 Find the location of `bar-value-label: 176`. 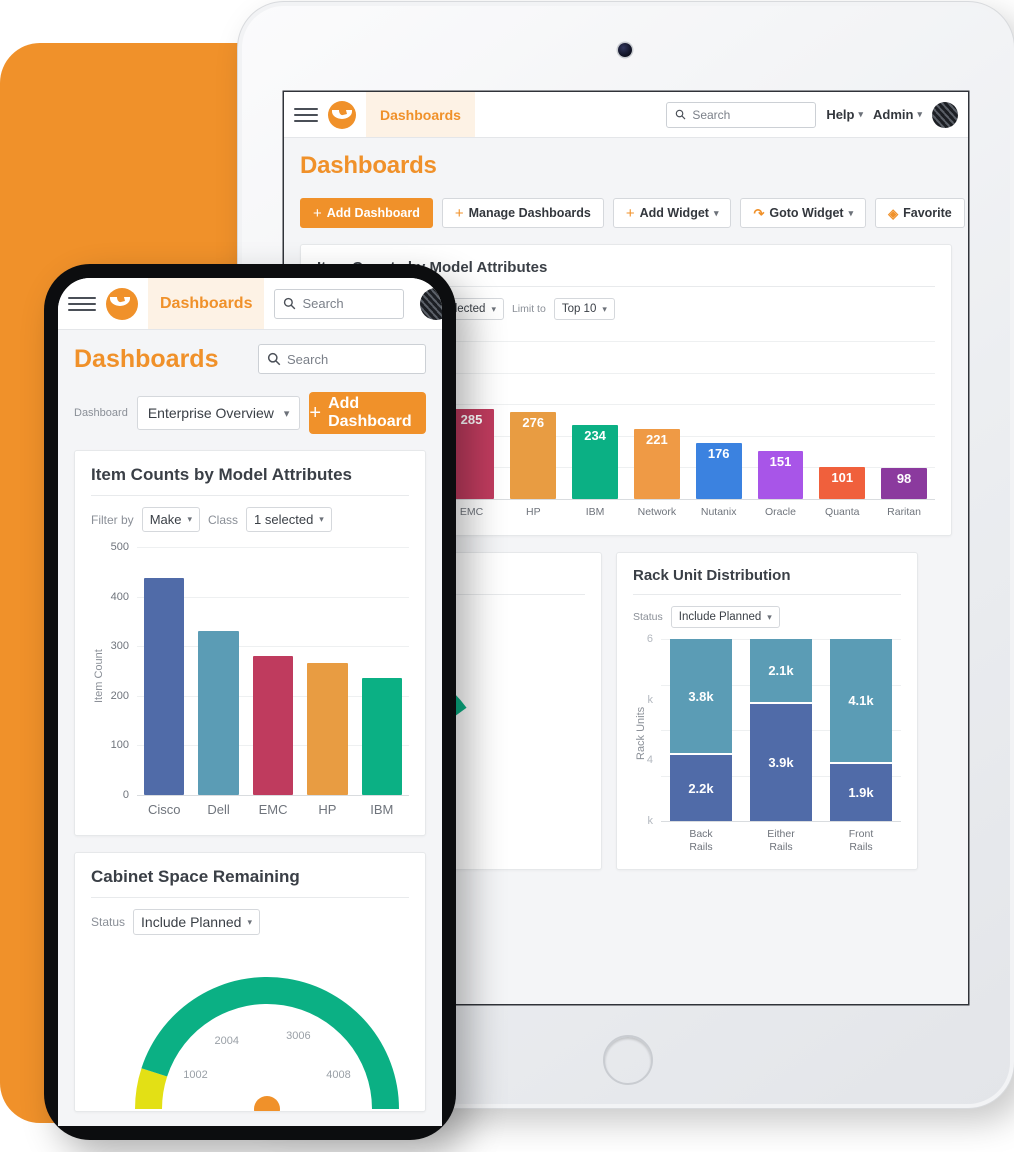

bar-value-label: 176 is located at coordinates (718, 454).